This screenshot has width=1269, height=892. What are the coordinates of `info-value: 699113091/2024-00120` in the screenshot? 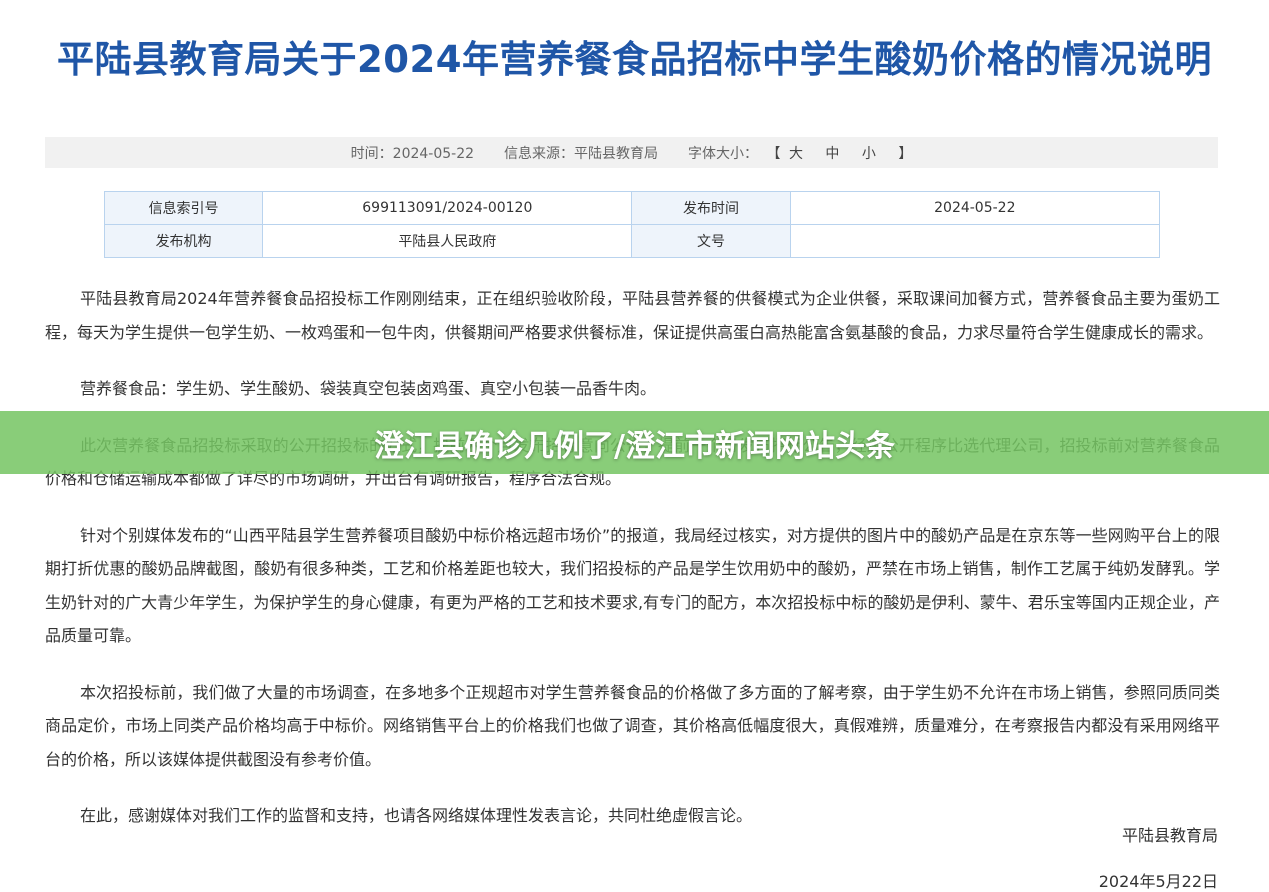 It's located at (447, 208).